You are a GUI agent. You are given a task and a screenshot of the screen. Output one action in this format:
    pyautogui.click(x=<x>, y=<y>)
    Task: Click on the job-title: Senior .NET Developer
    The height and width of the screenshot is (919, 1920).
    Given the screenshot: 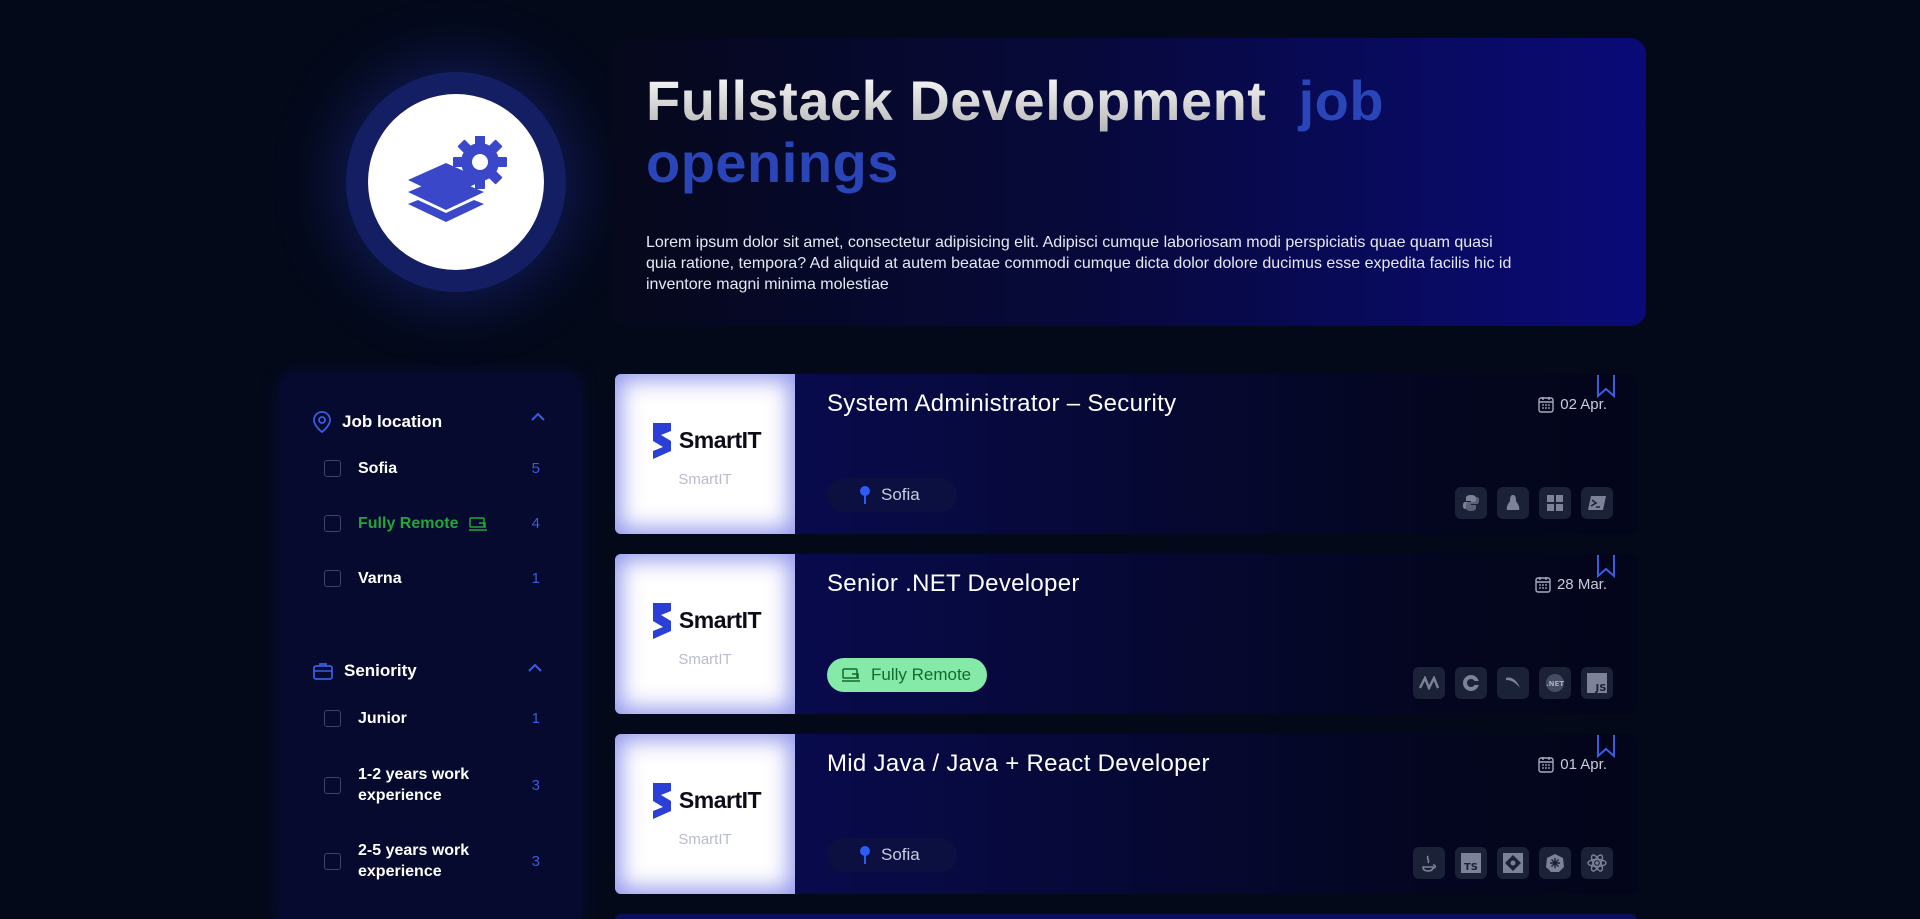 What is the action you would take?
    pyautogui.click(x=953, y=584)
    